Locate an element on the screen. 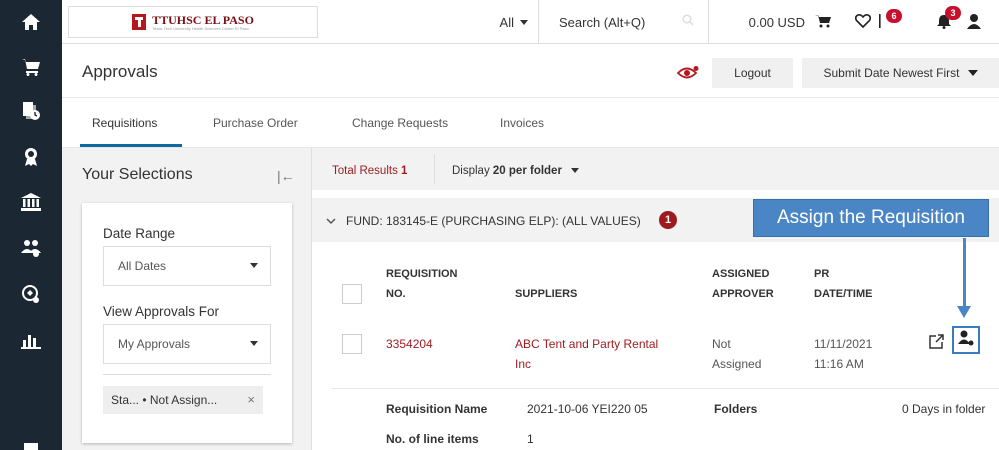 This screenshot has width=999, height=450. results-divider is located at coordinates (434, 169).